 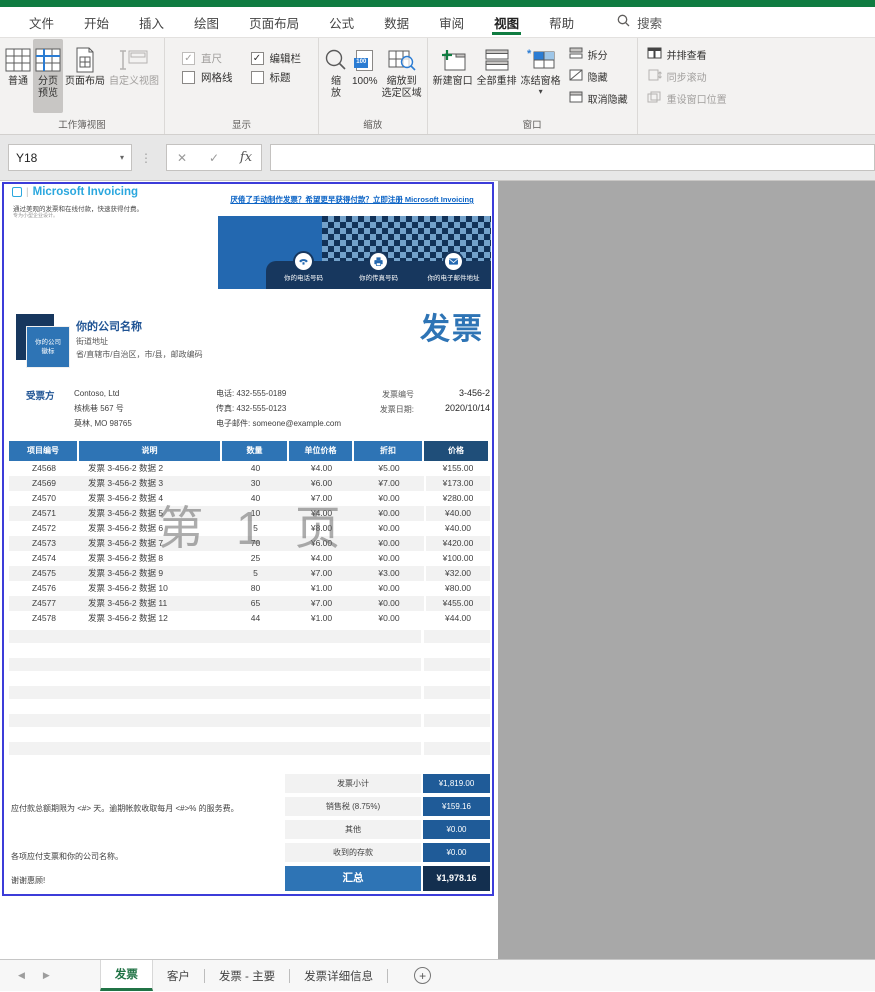 I want to click on ribbon-tab-数据: 数据, so click(x=396, y=22).